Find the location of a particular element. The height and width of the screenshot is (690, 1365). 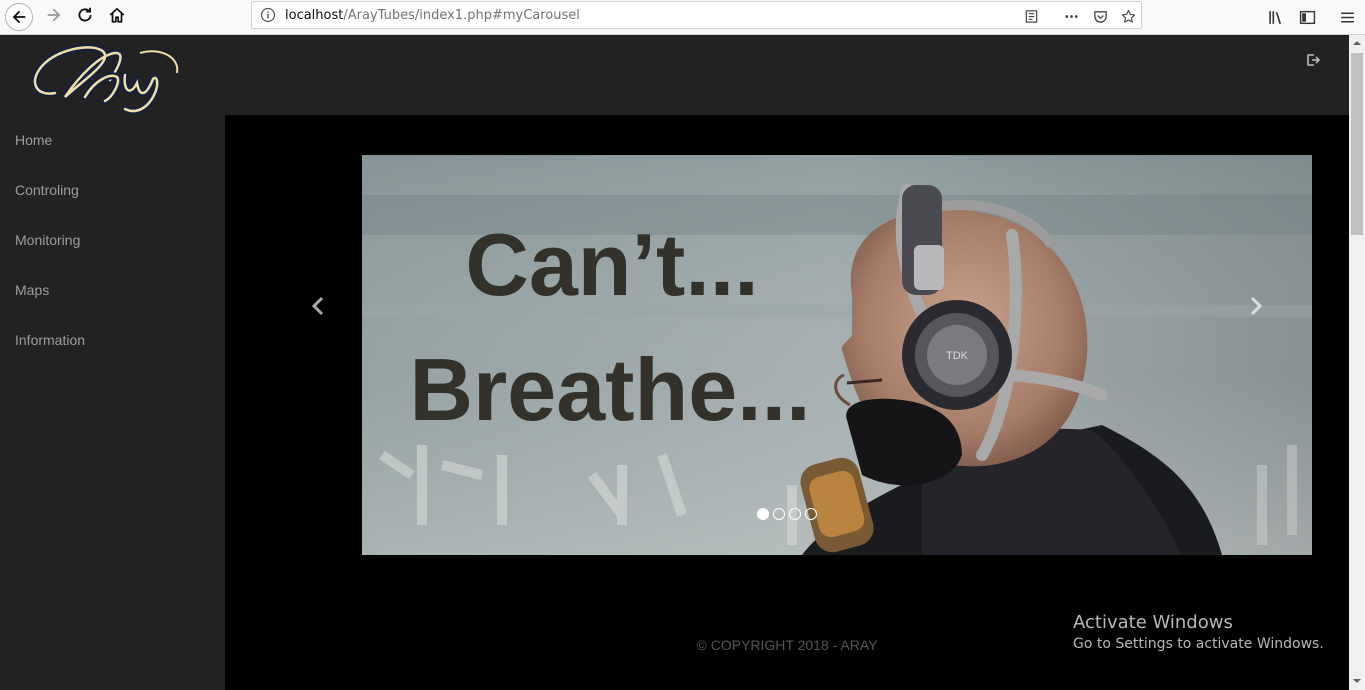

sidebar-item-maps: Maps is located at coordinates (112, 290).